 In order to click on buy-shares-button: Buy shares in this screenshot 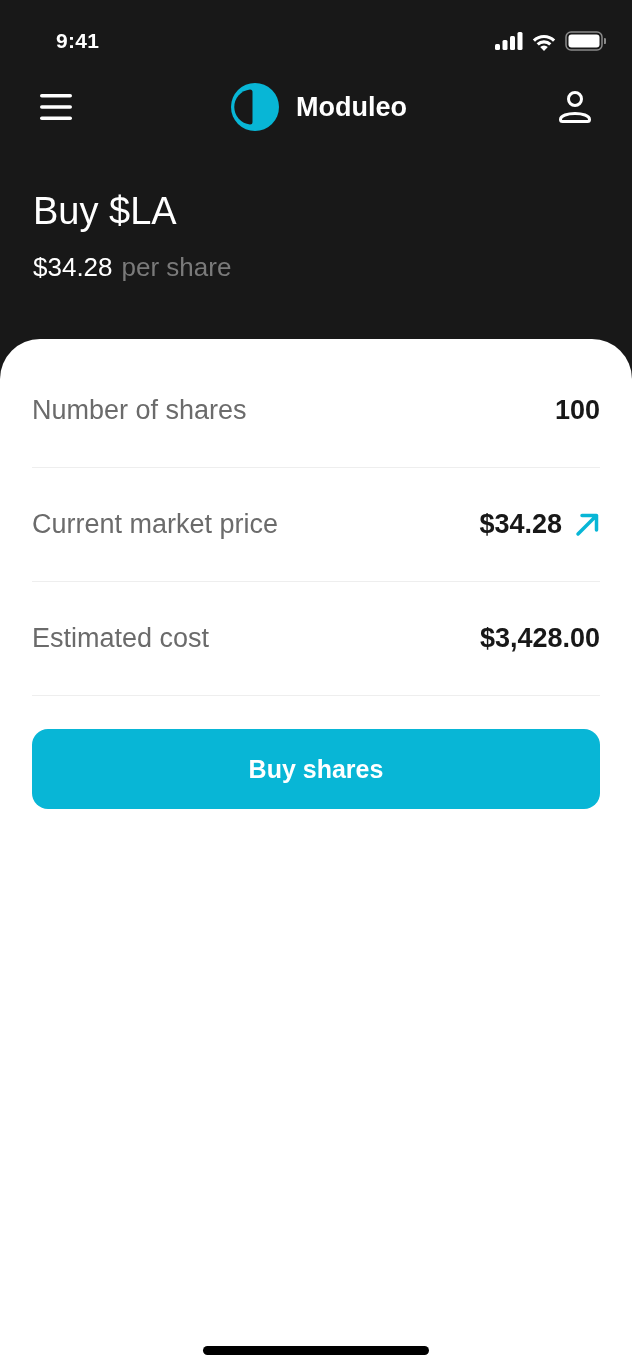, I will do `click(316, 769)`.